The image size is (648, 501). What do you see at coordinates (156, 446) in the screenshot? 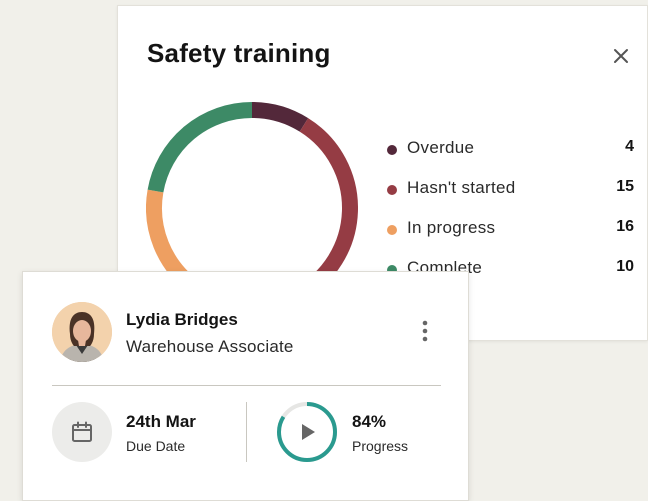
I see `due-date-label: Due Date` at bounding box center [156, 446].